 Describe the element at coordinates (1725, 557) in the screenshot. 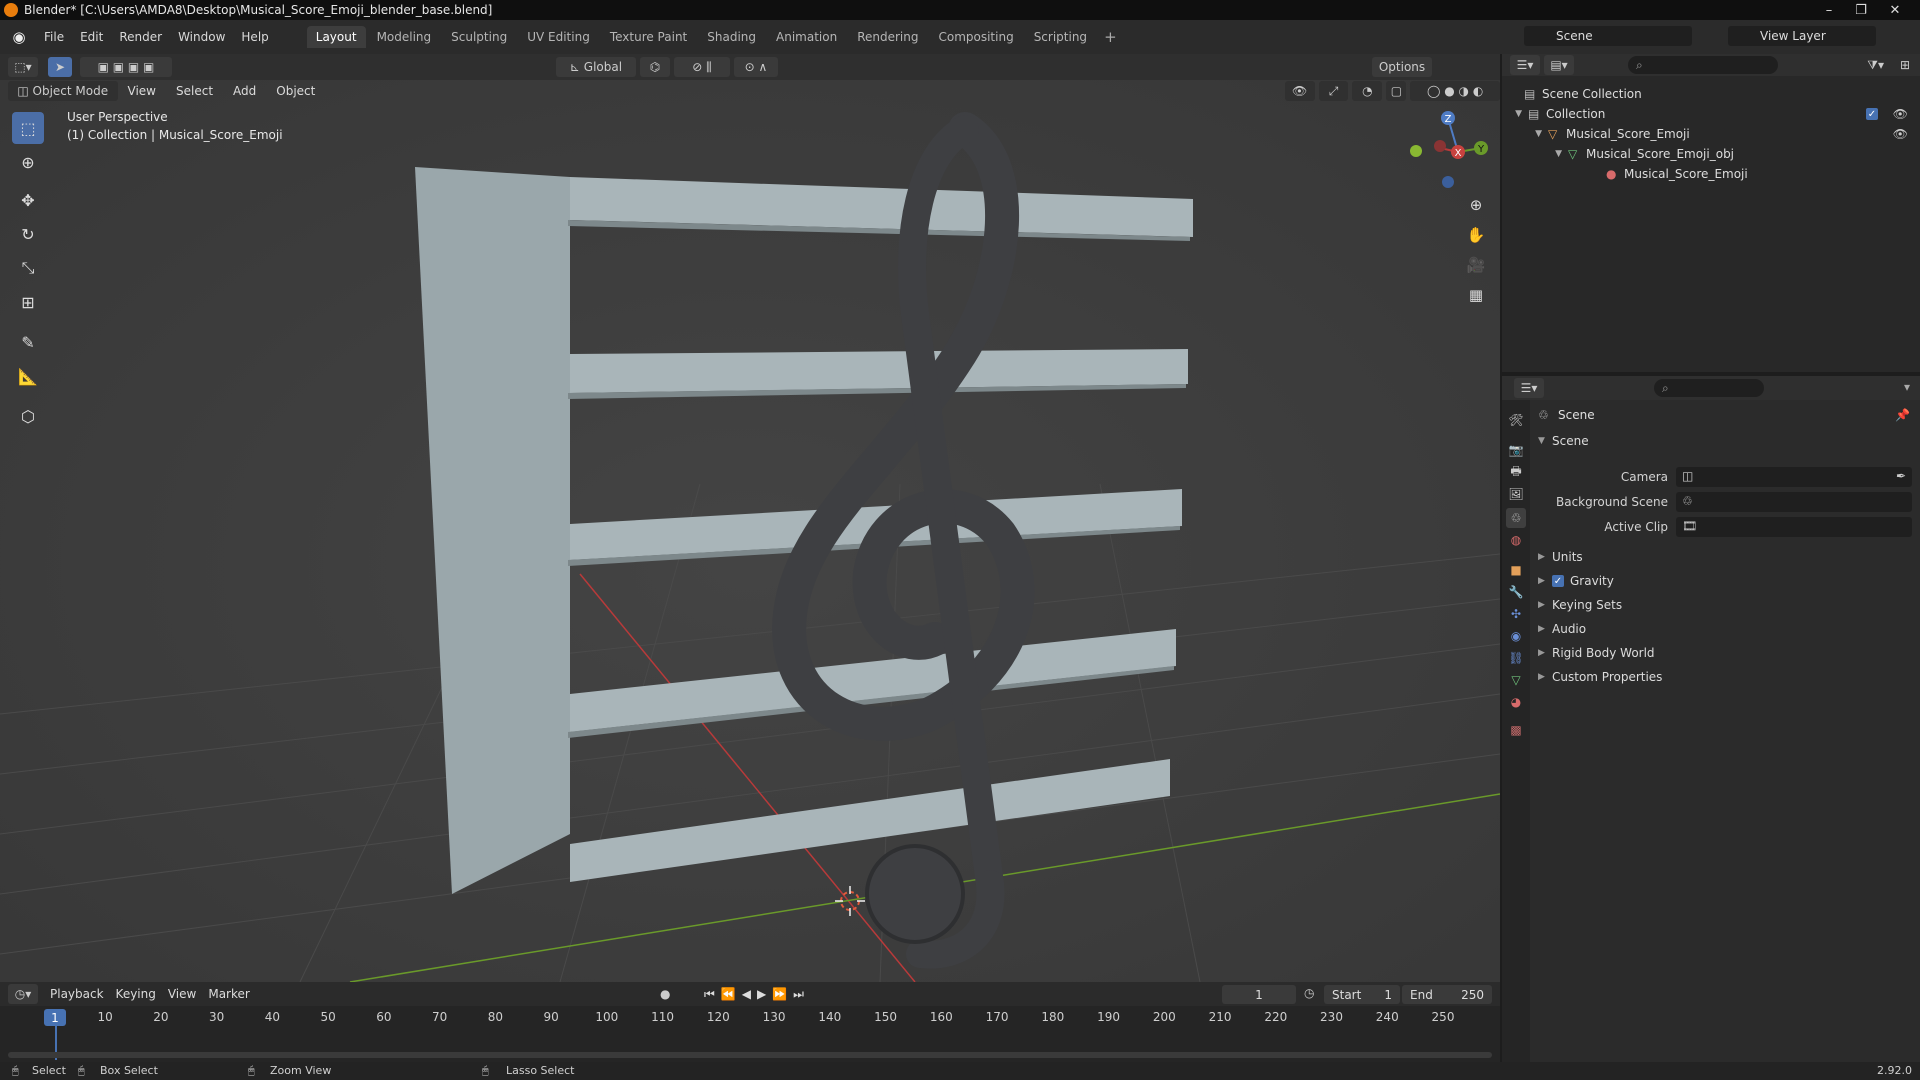

I see `units-panel-header: ▶ Units` at that location.